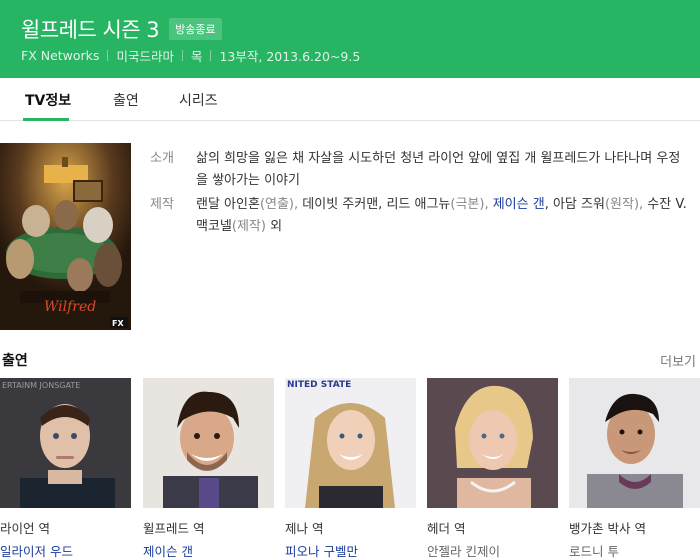  I want to click on meta-genre: 미국드라마, so click(145, 56).